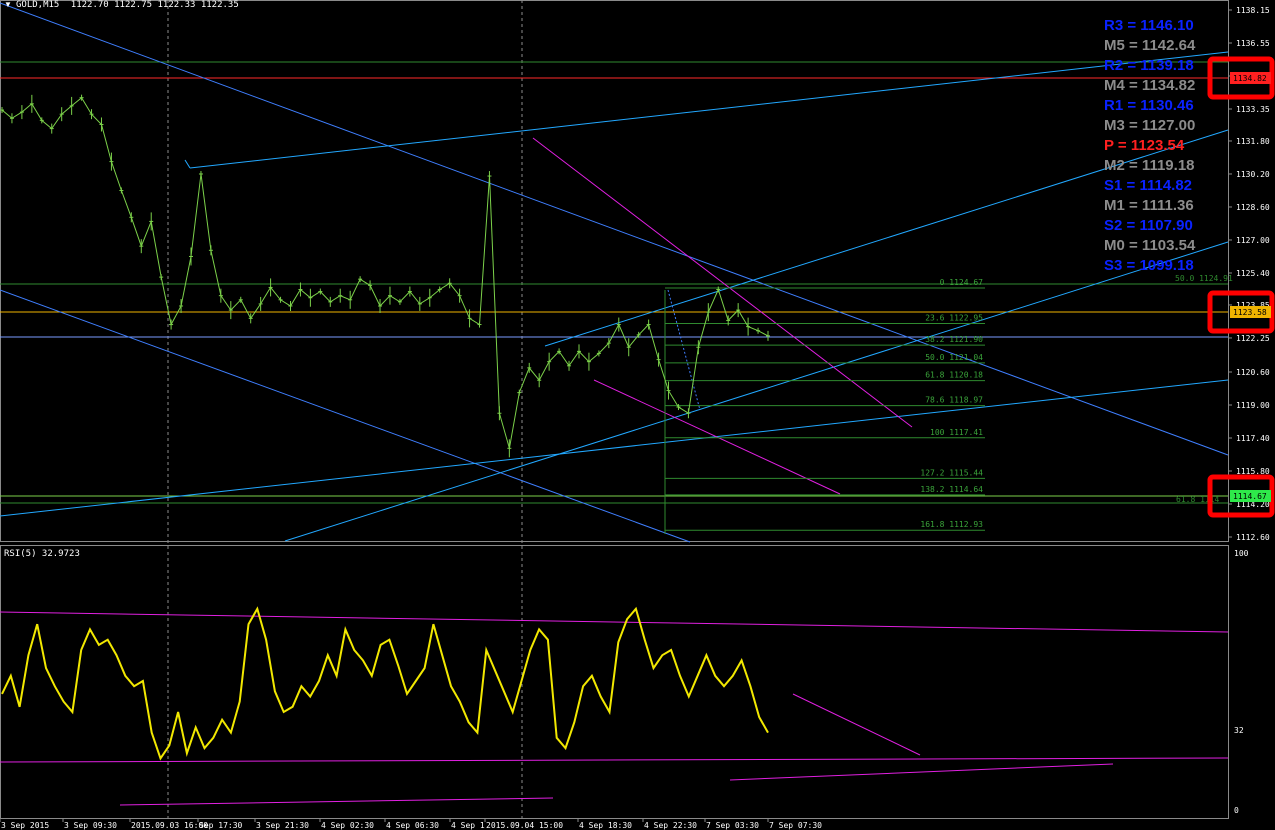  Describe the element at coordinates (1250, 496) in the screenshot. I see `price-tag-label: 1114.67` at that location.